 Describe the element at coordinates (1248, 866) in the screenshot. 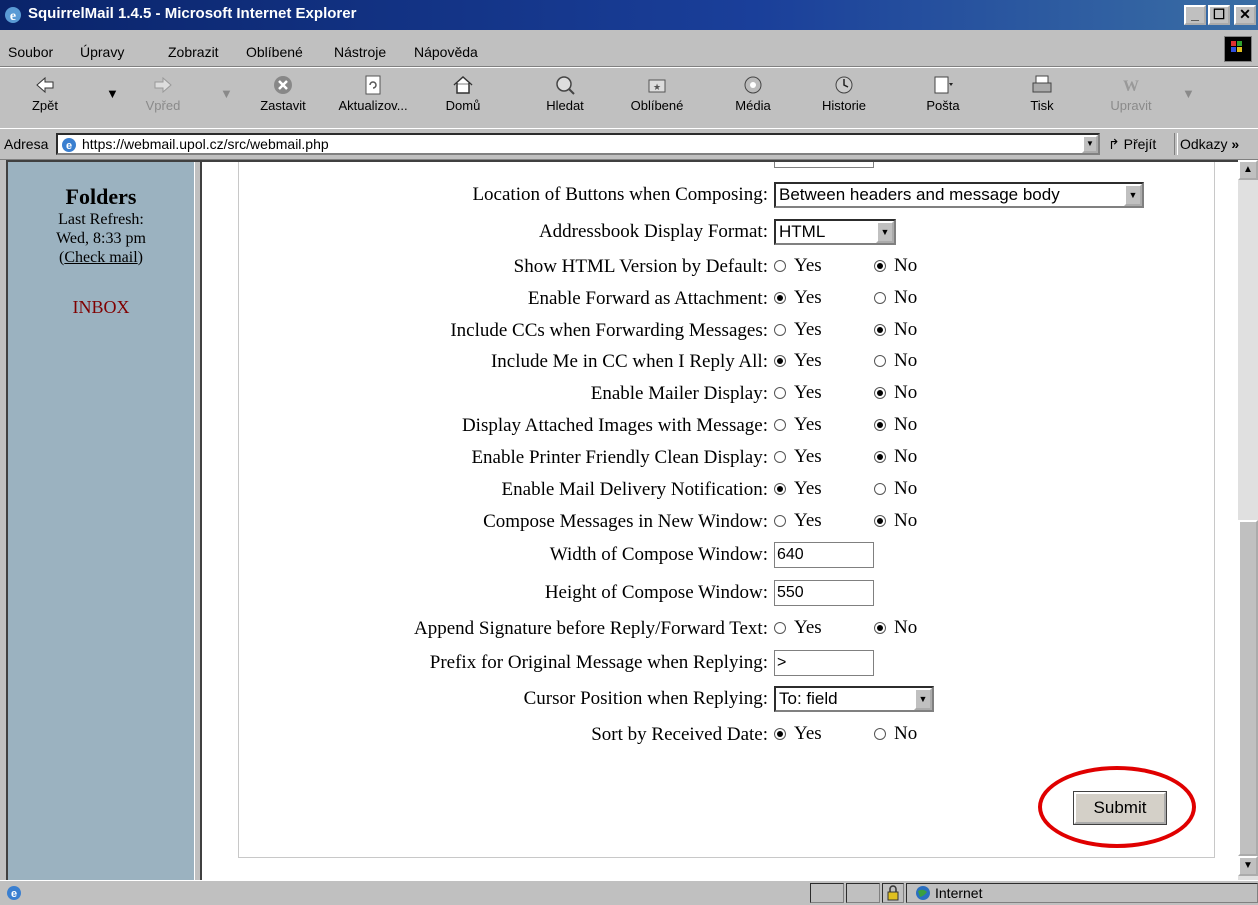

I see `scroll-down-button: ▼` at that location.